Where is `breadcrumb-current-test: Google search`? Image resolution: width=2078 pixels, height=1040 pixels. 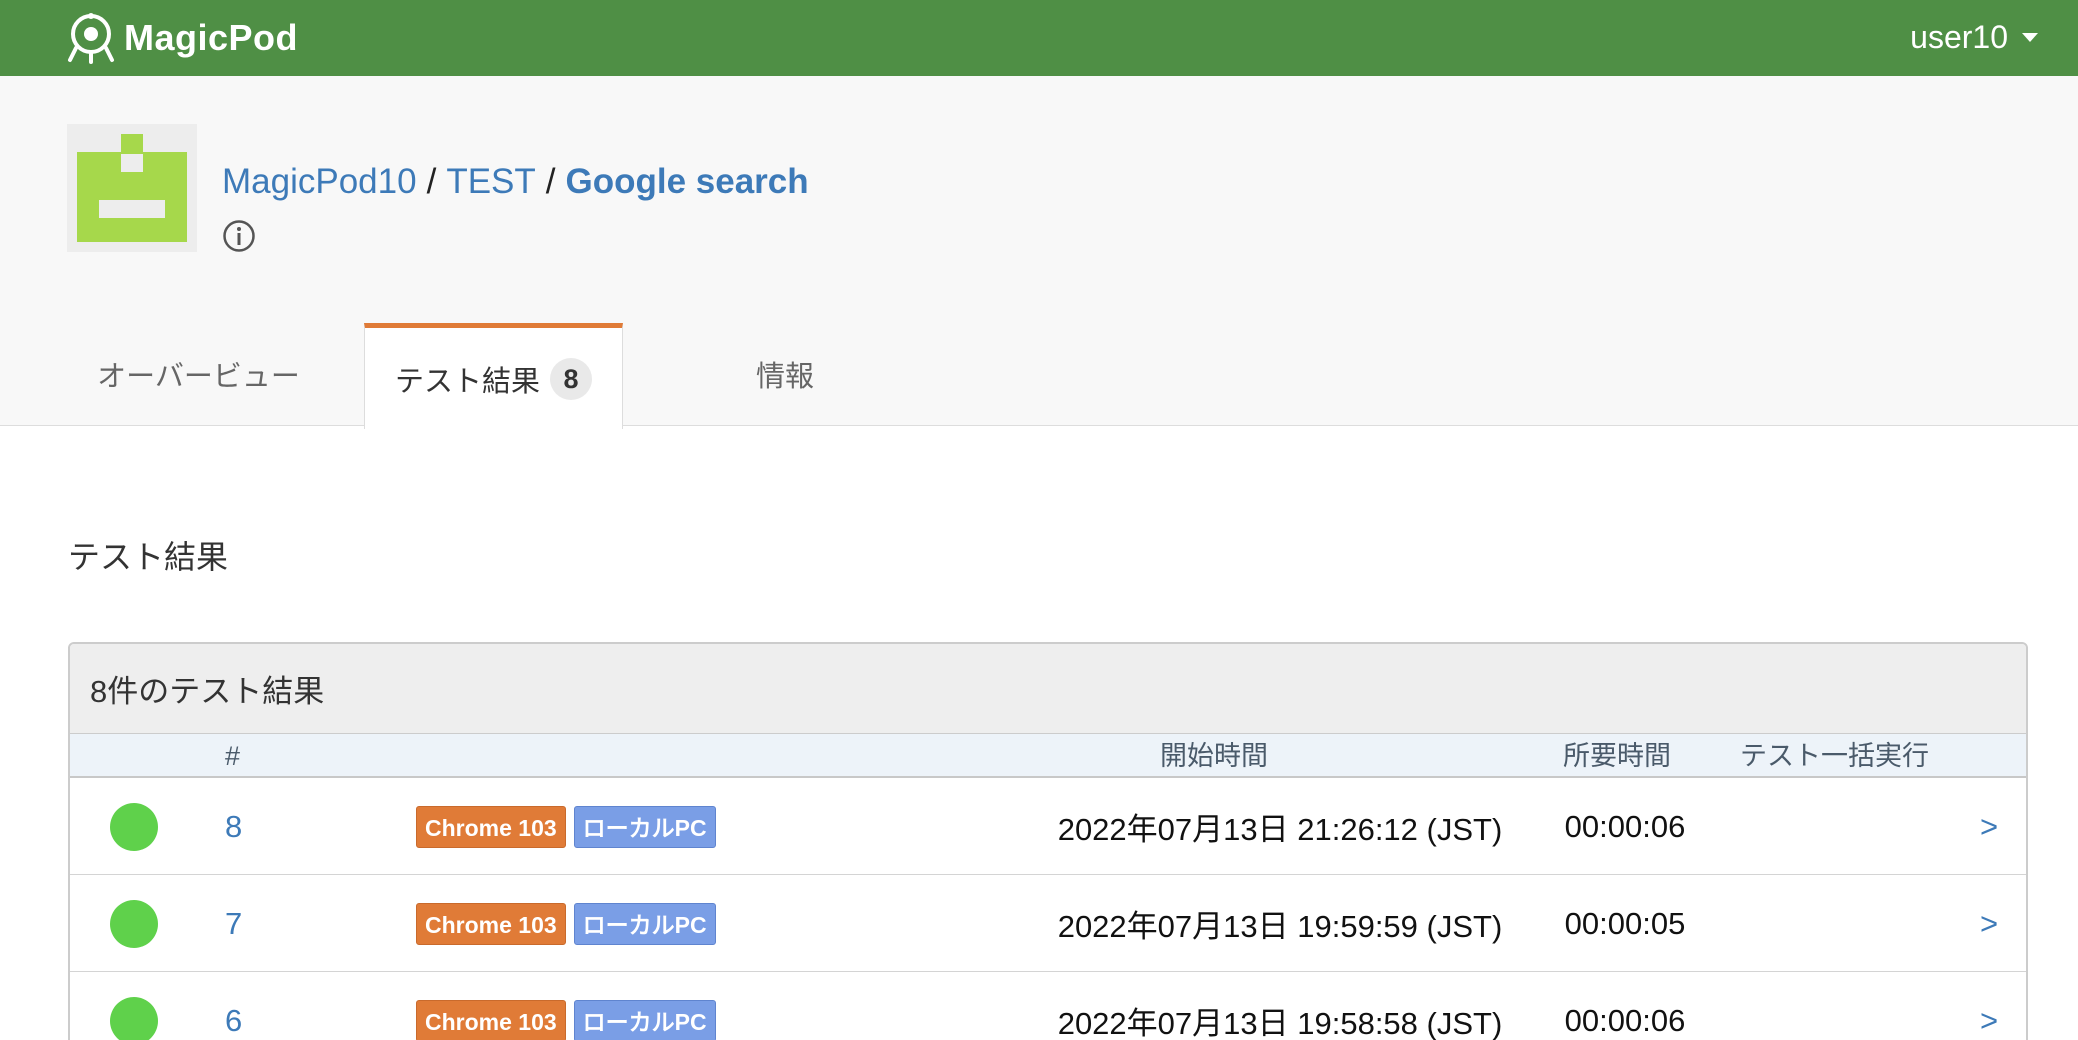 breadcrumb-current-test: Google search is located at coordinates (687, 181).